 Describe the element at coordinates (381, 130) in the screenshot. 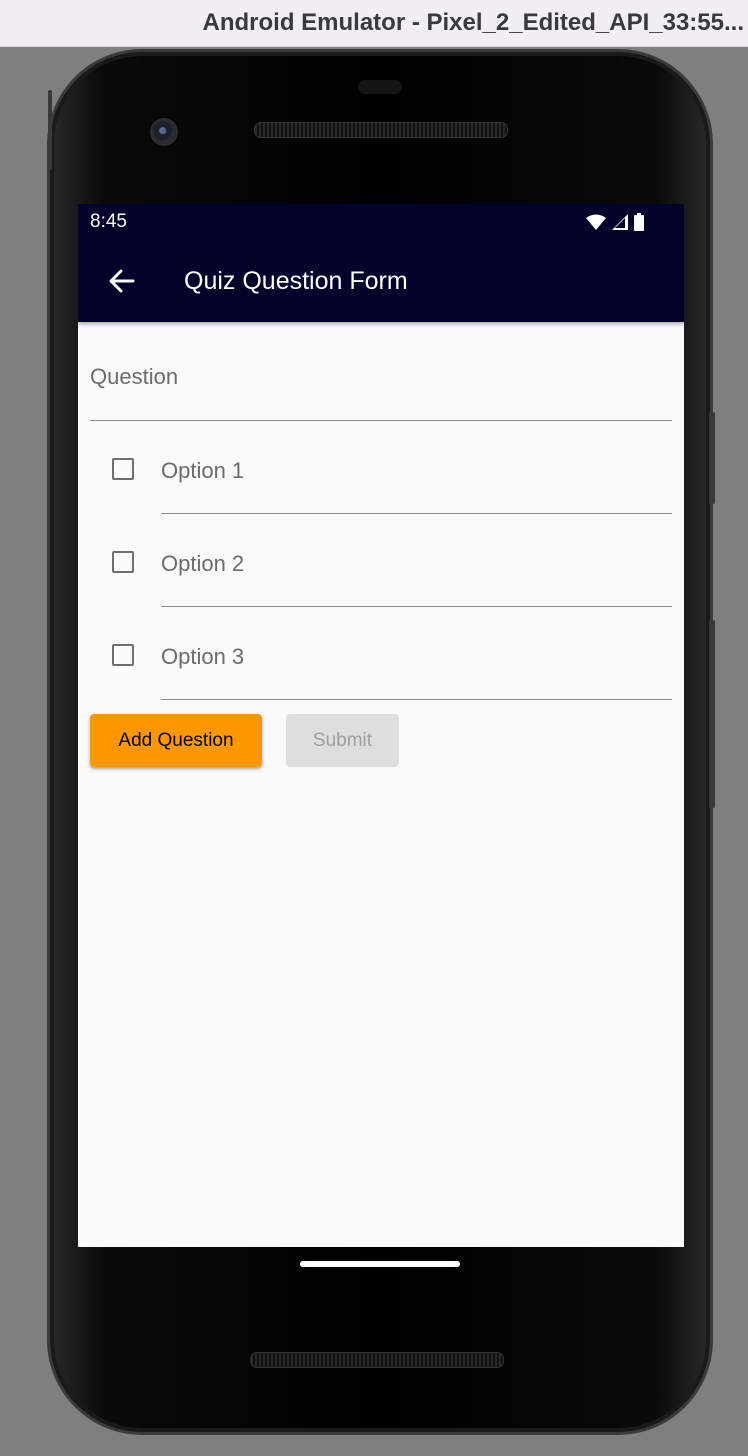

I see `earpiece-speaker` at that location.